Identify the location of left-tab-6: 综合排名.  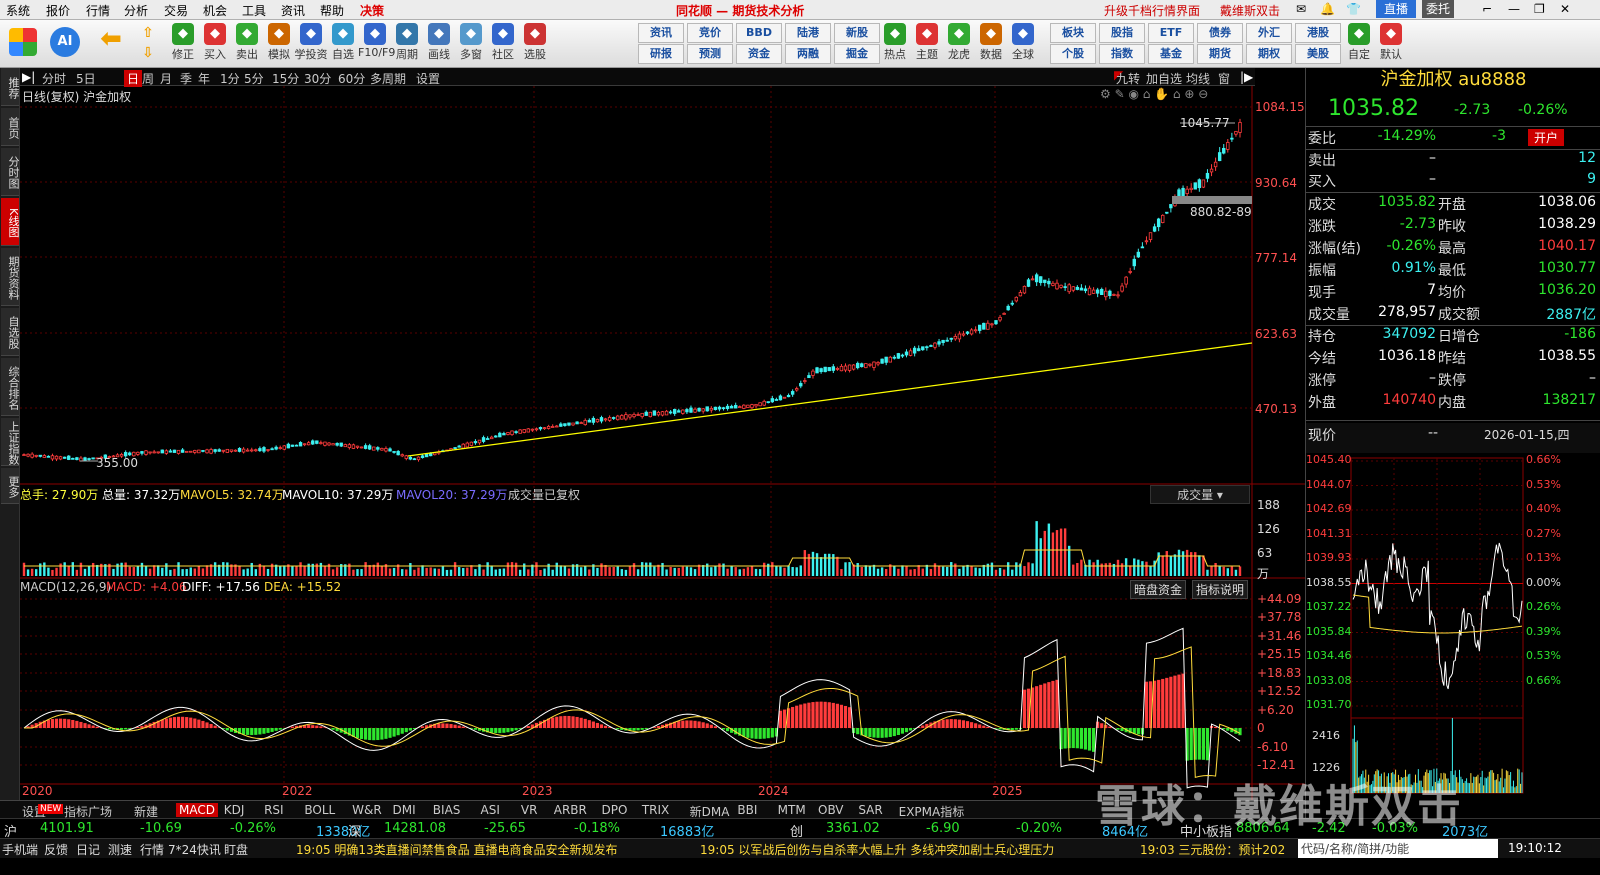
(10, 387).